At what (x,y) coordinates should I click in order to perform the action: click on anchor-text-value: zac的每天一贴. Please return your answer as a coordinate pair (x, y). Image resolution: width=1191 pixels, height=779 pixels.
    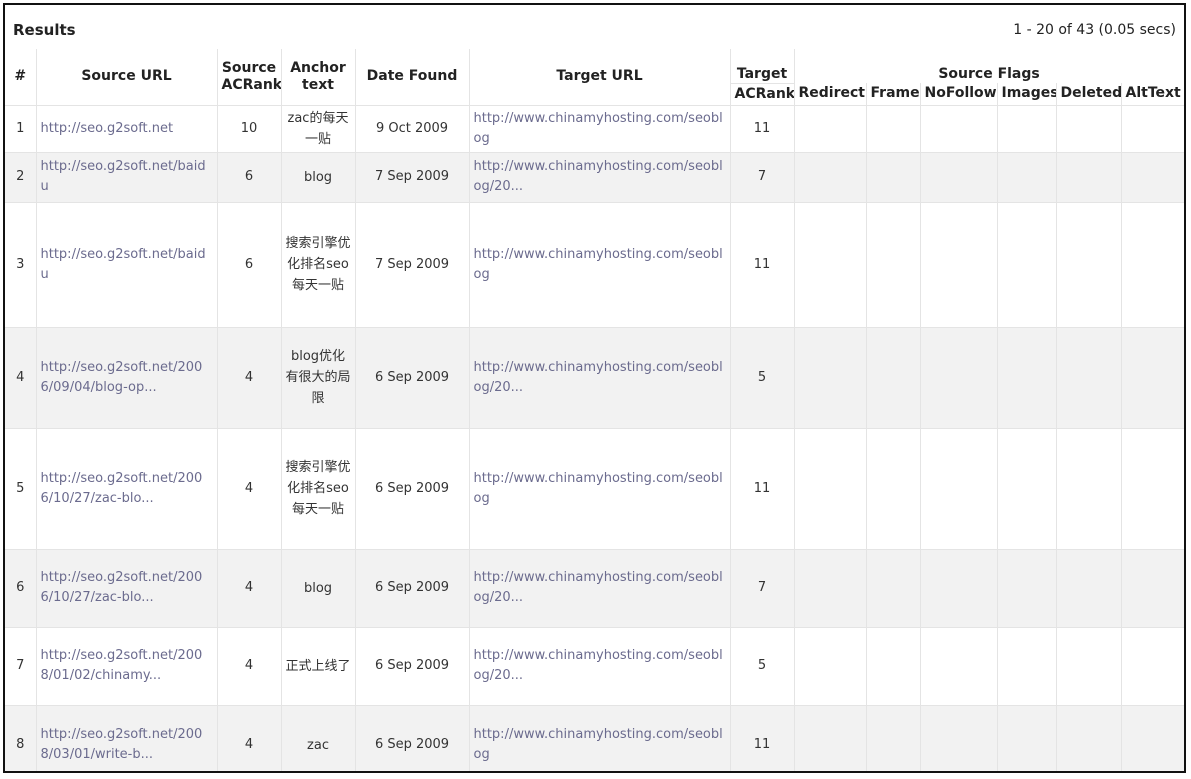
    Looking at the image, I should click on (318, 129).